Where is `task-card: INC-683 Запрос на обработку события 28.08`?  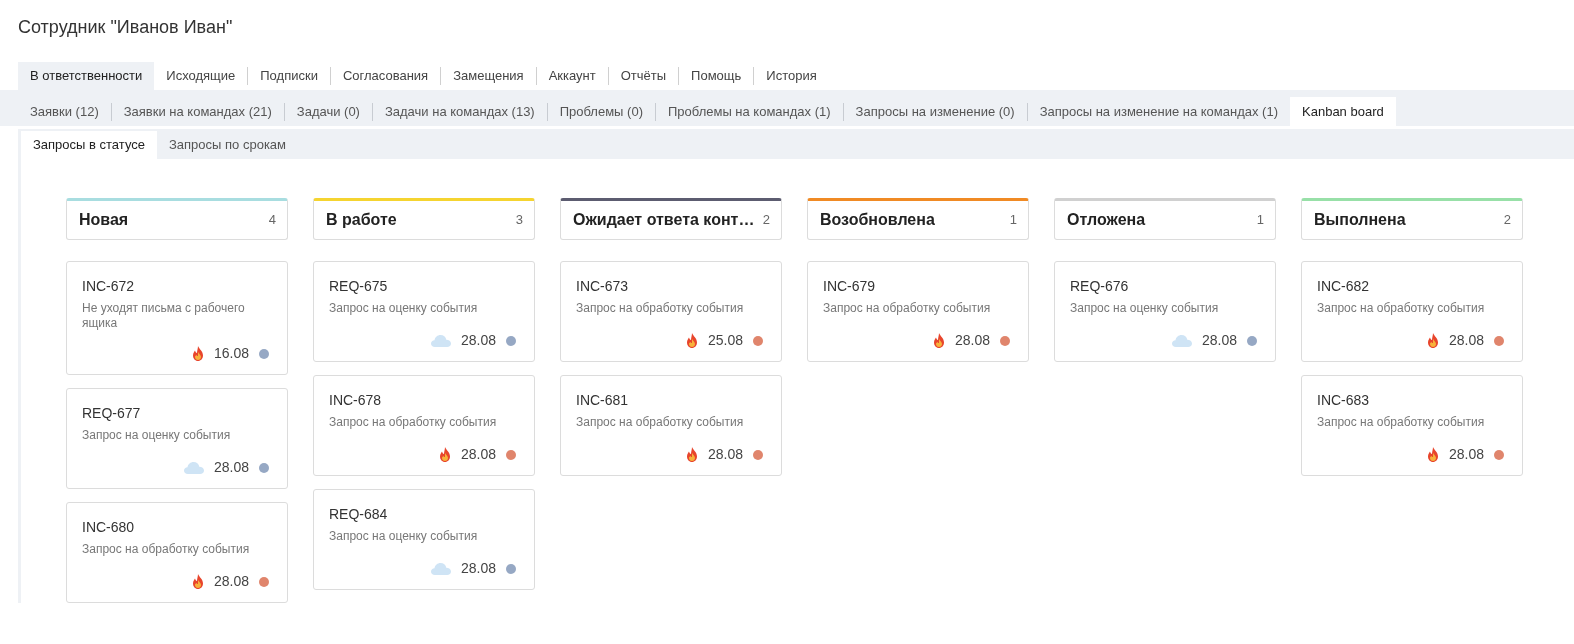
task-card: INC-683 Запрос на обработку события 28.08 is located at coordinates (1412, 425).